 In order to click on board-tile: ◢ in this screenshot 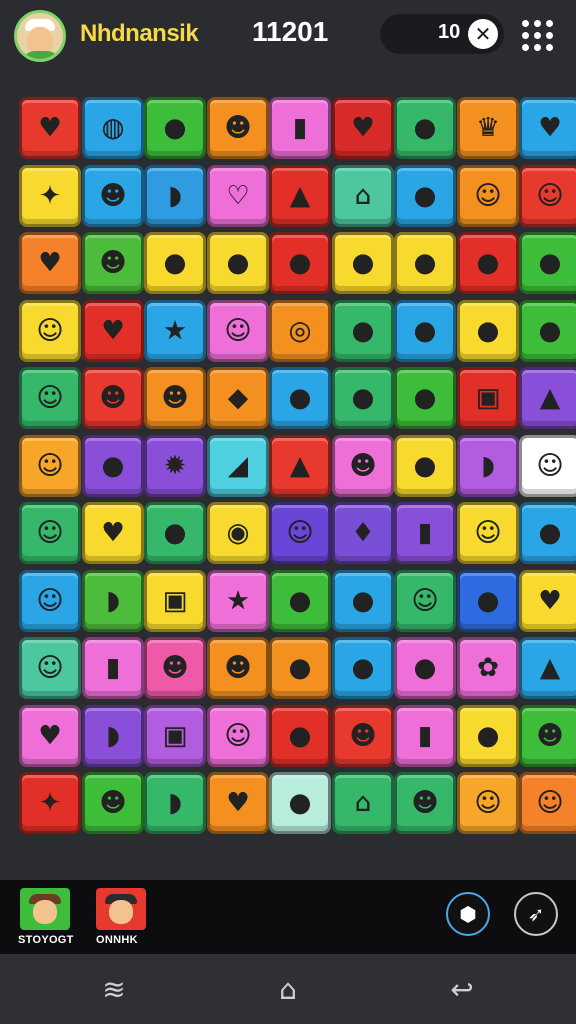, I will do `click(238, 466)`.